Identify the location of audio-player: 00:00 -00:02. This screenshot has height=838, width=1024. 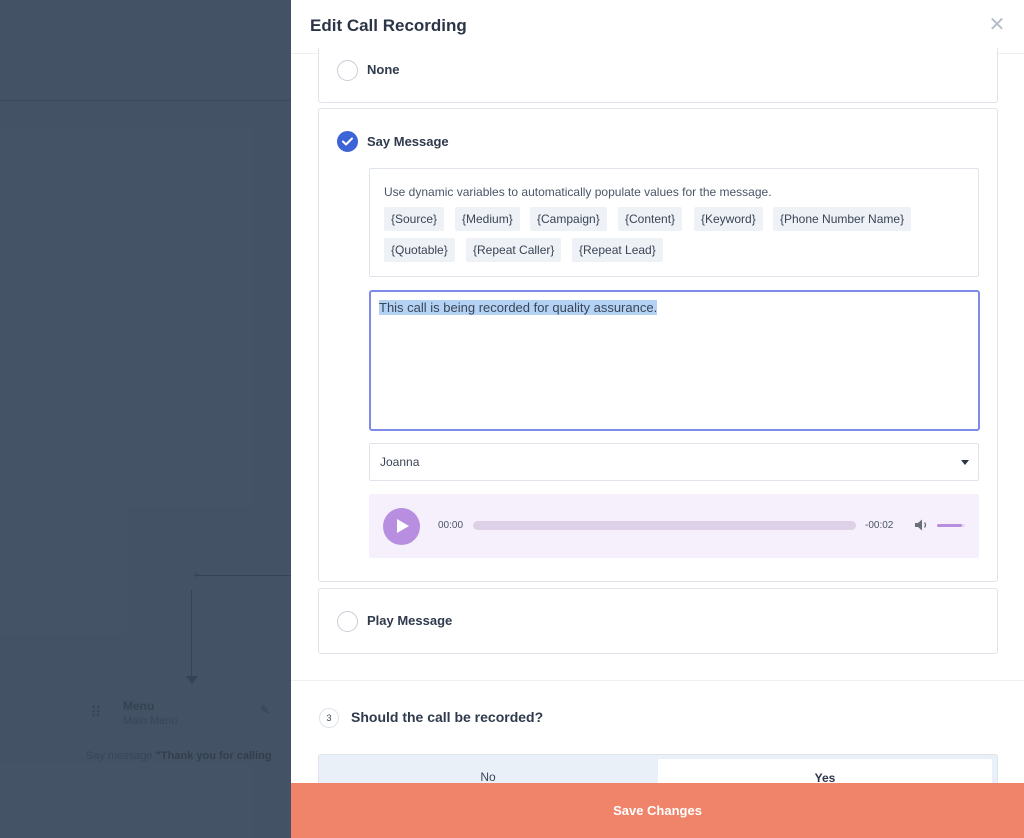
(674, 526).